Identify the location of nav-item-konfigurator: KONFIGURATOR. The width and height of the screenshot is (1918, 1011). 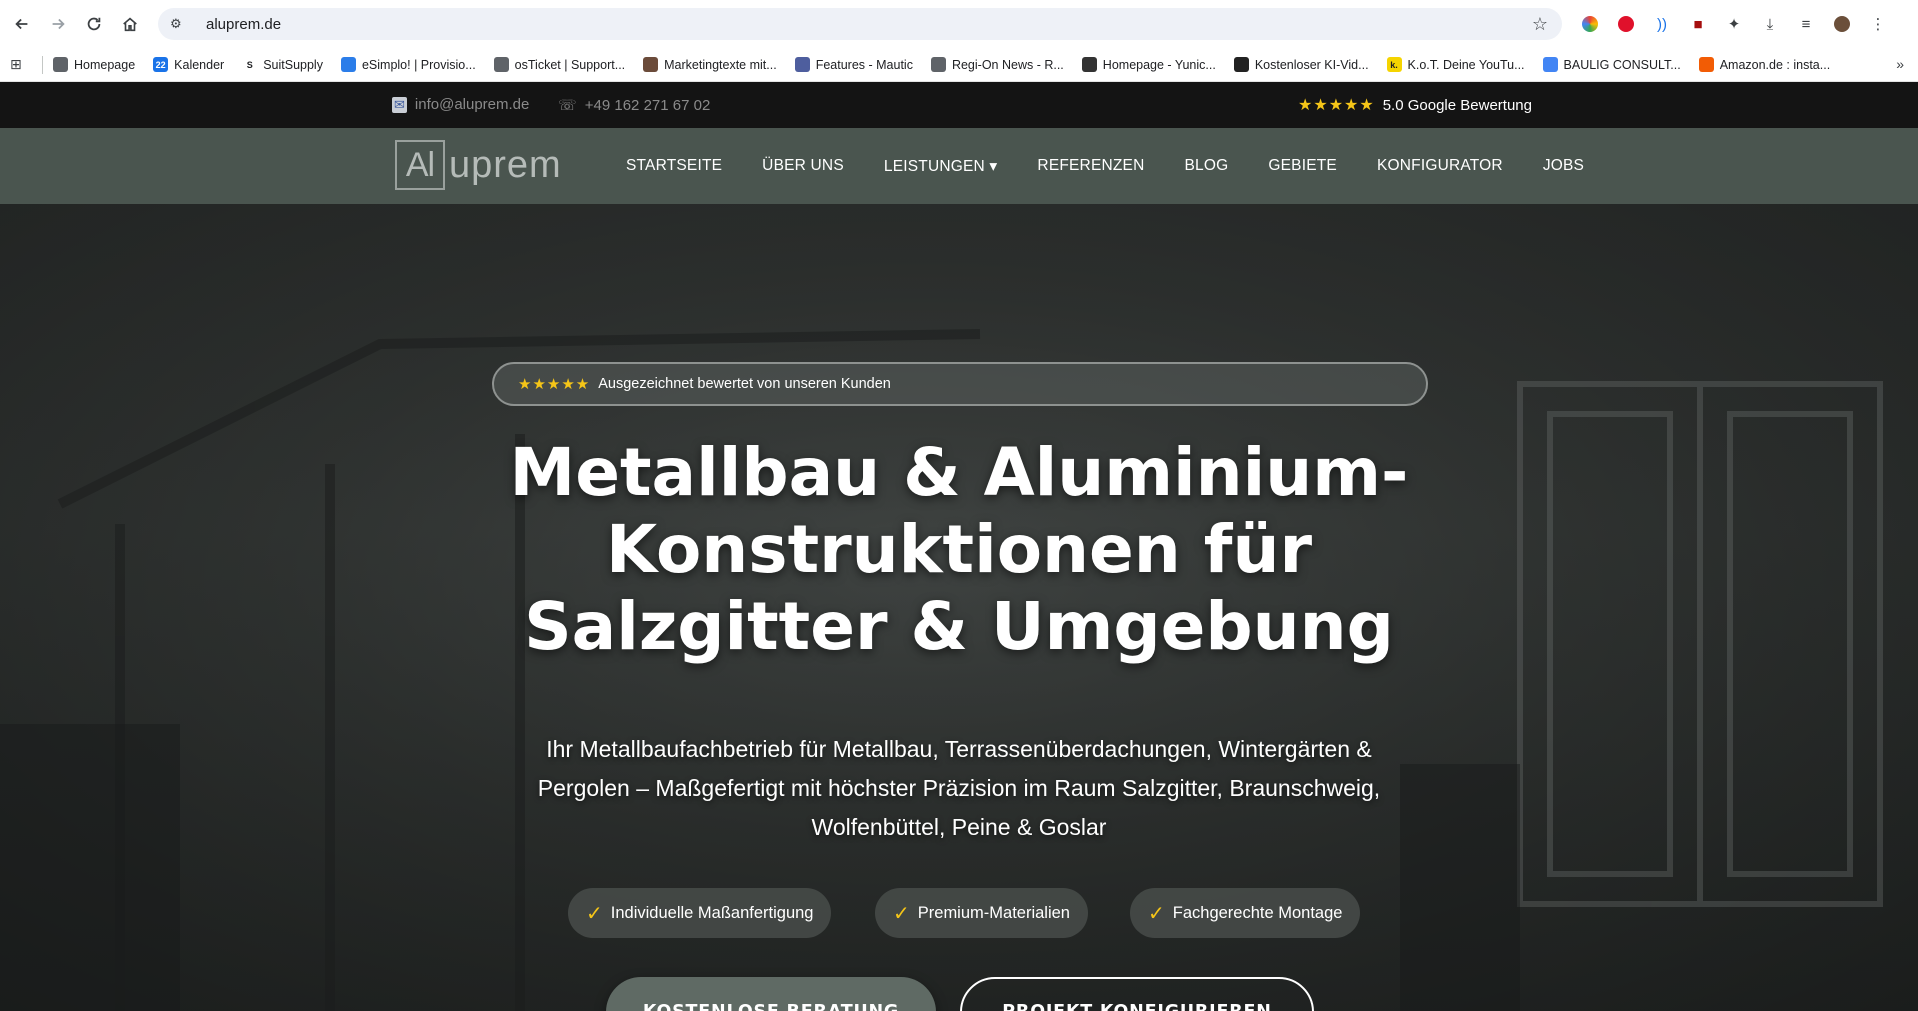
(1440, 166).